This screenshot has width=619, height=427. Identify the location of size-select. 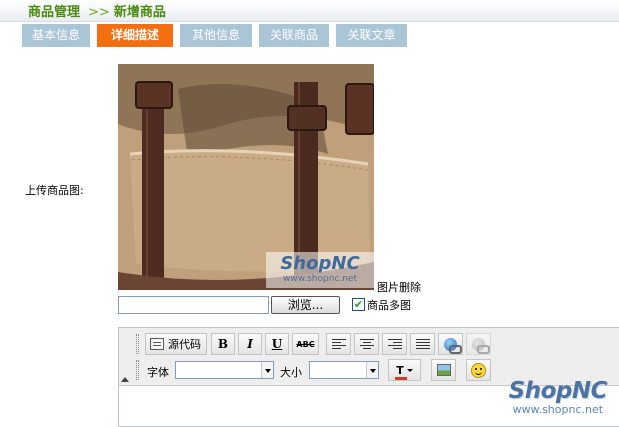
(344, 370).